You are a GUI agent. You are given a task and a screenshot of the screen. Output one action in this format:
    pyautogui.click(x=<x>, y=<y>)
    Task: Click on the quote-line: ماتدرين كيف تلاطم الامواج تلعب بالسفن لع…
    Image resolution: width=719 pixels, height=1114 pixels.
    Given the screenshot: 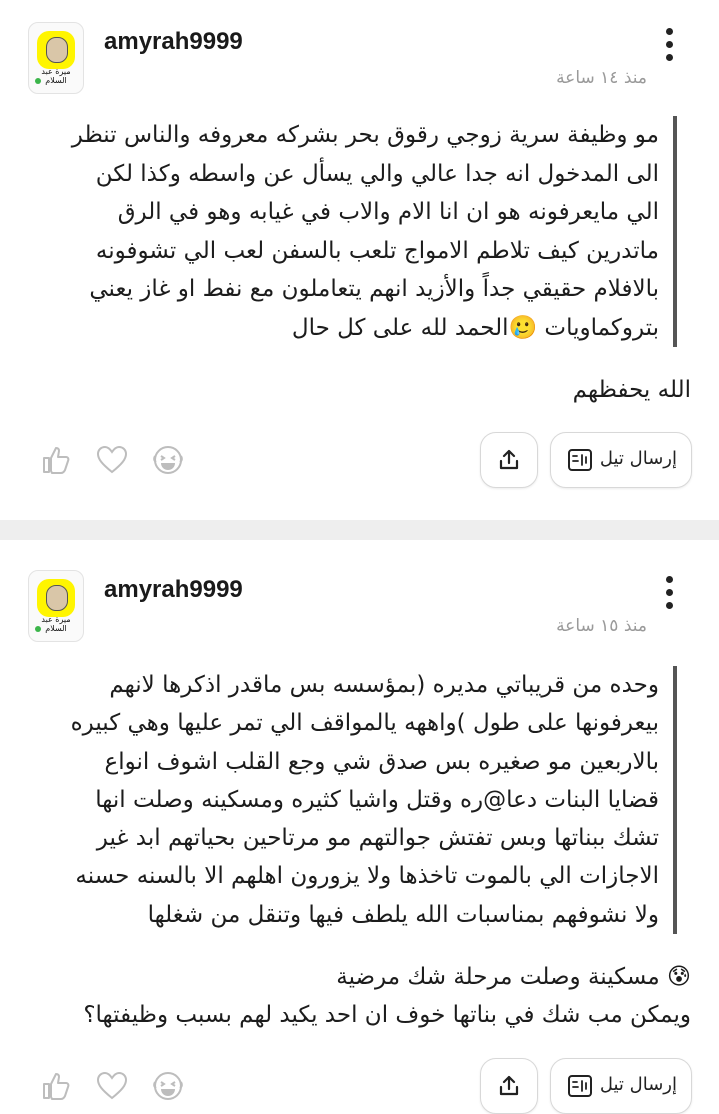 What is the action you would take?
    pyautogui.click(x=377, y=250)
    